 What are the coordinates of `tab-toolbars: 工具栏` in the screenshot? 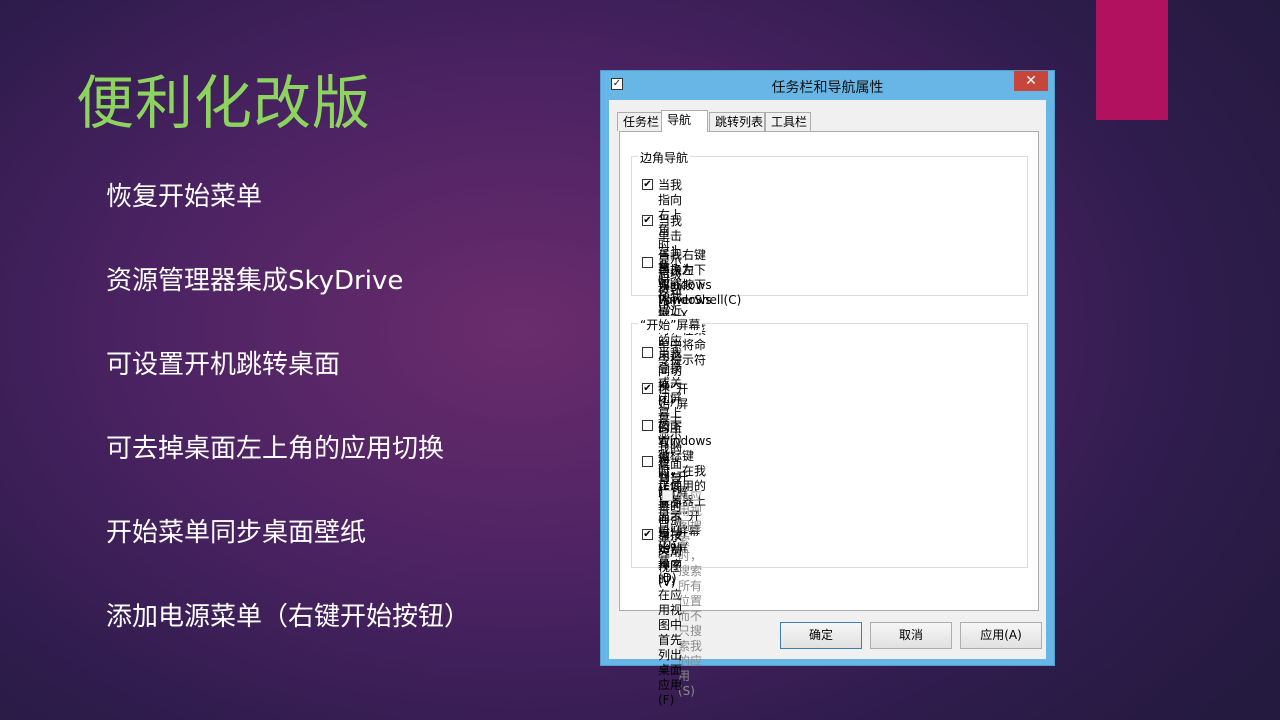 It's located at (788, 121).